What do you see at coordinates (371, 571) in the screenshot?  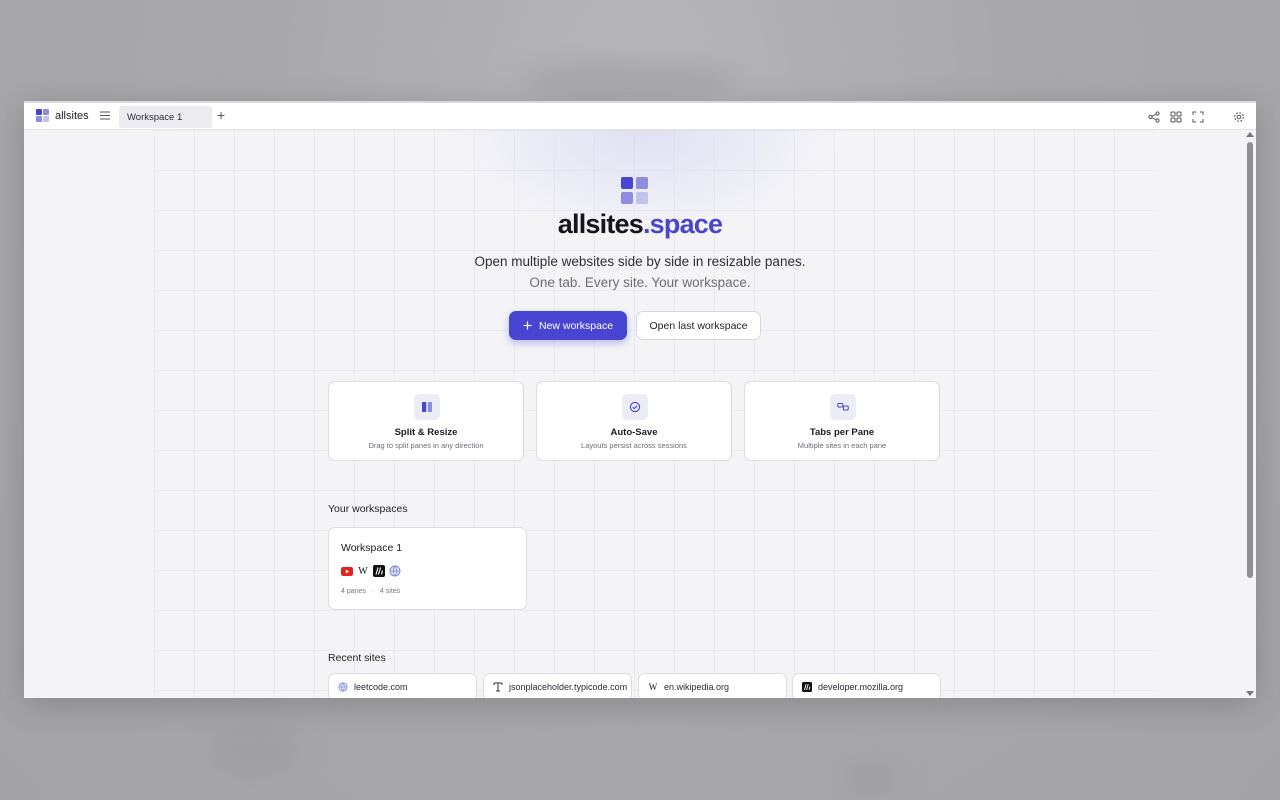 I see `workspace-site-icons: W` at bounding box center [371, 571].